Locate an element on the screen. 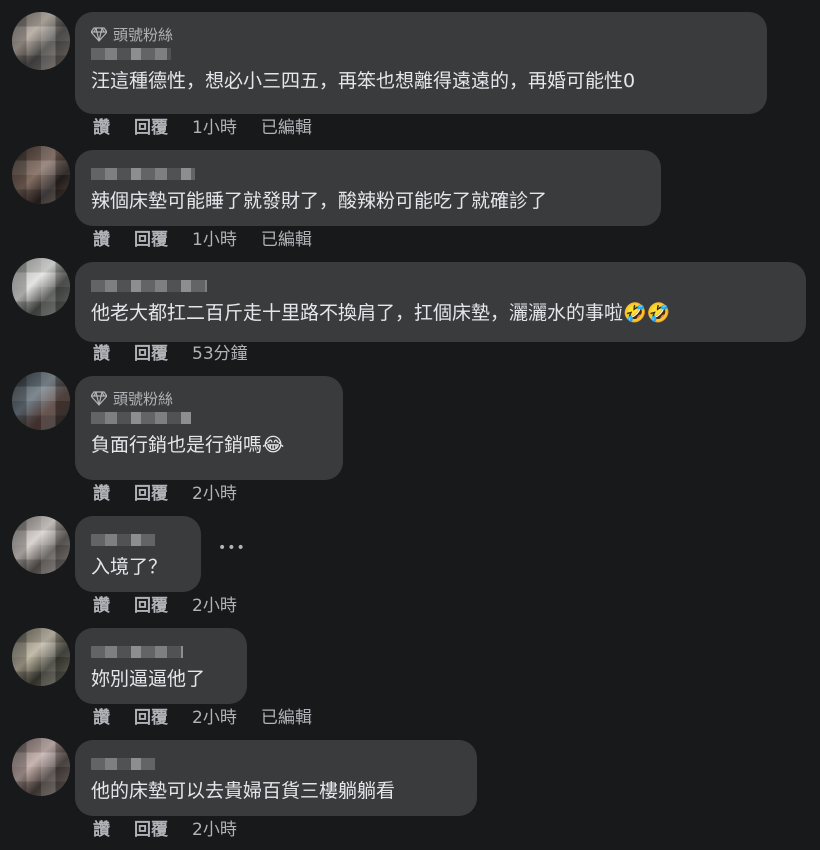 This screenshot has height=850, width=820. comment-bubble: 頭號粉絲 負面行銷也是行銷嗎😂 is located at coordinates (209, 428).